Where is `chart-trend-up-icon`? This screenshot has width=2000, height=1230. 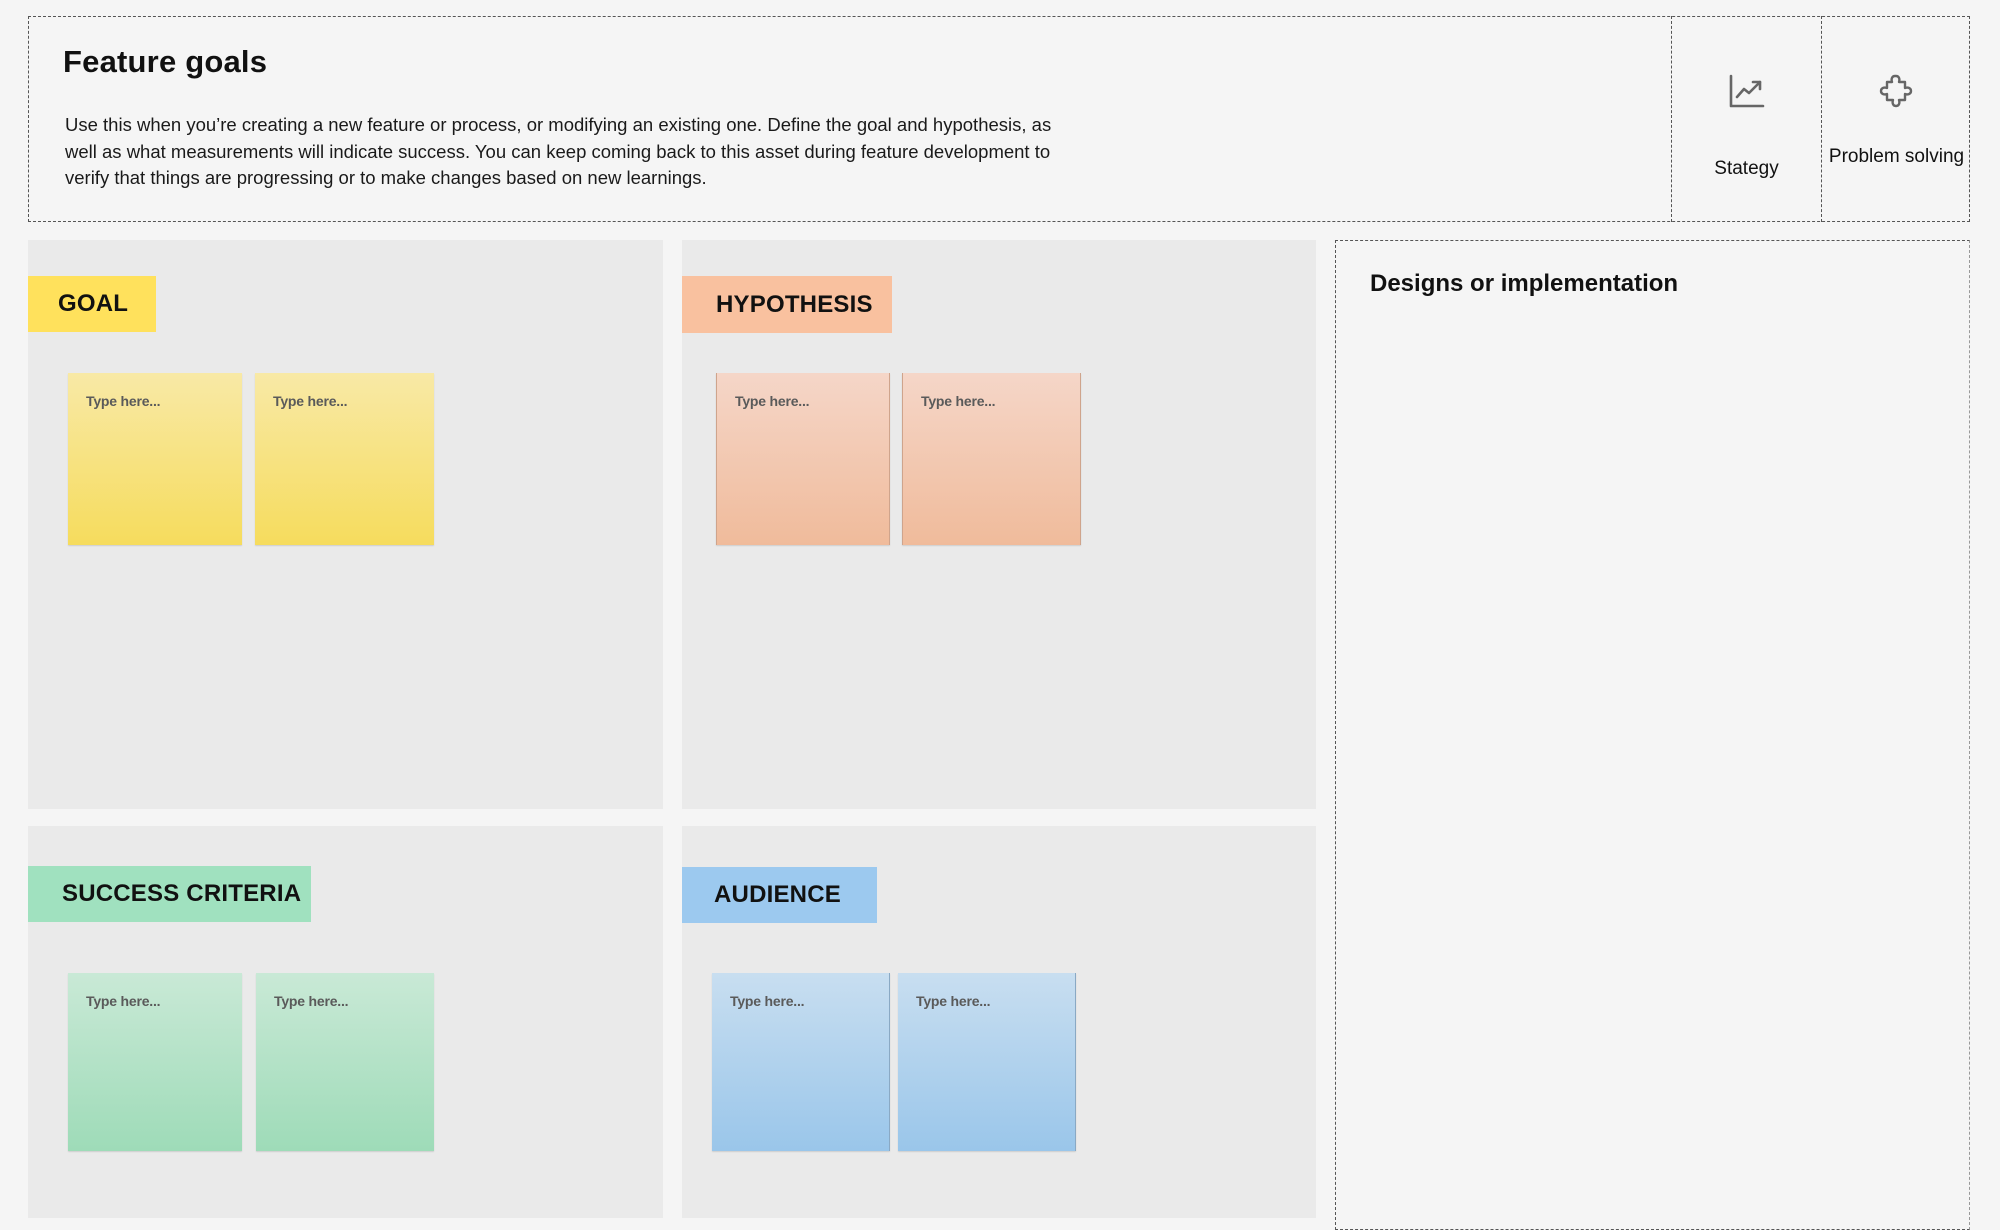 chart-trend-up-icon is located at coordinates (1747, 92).